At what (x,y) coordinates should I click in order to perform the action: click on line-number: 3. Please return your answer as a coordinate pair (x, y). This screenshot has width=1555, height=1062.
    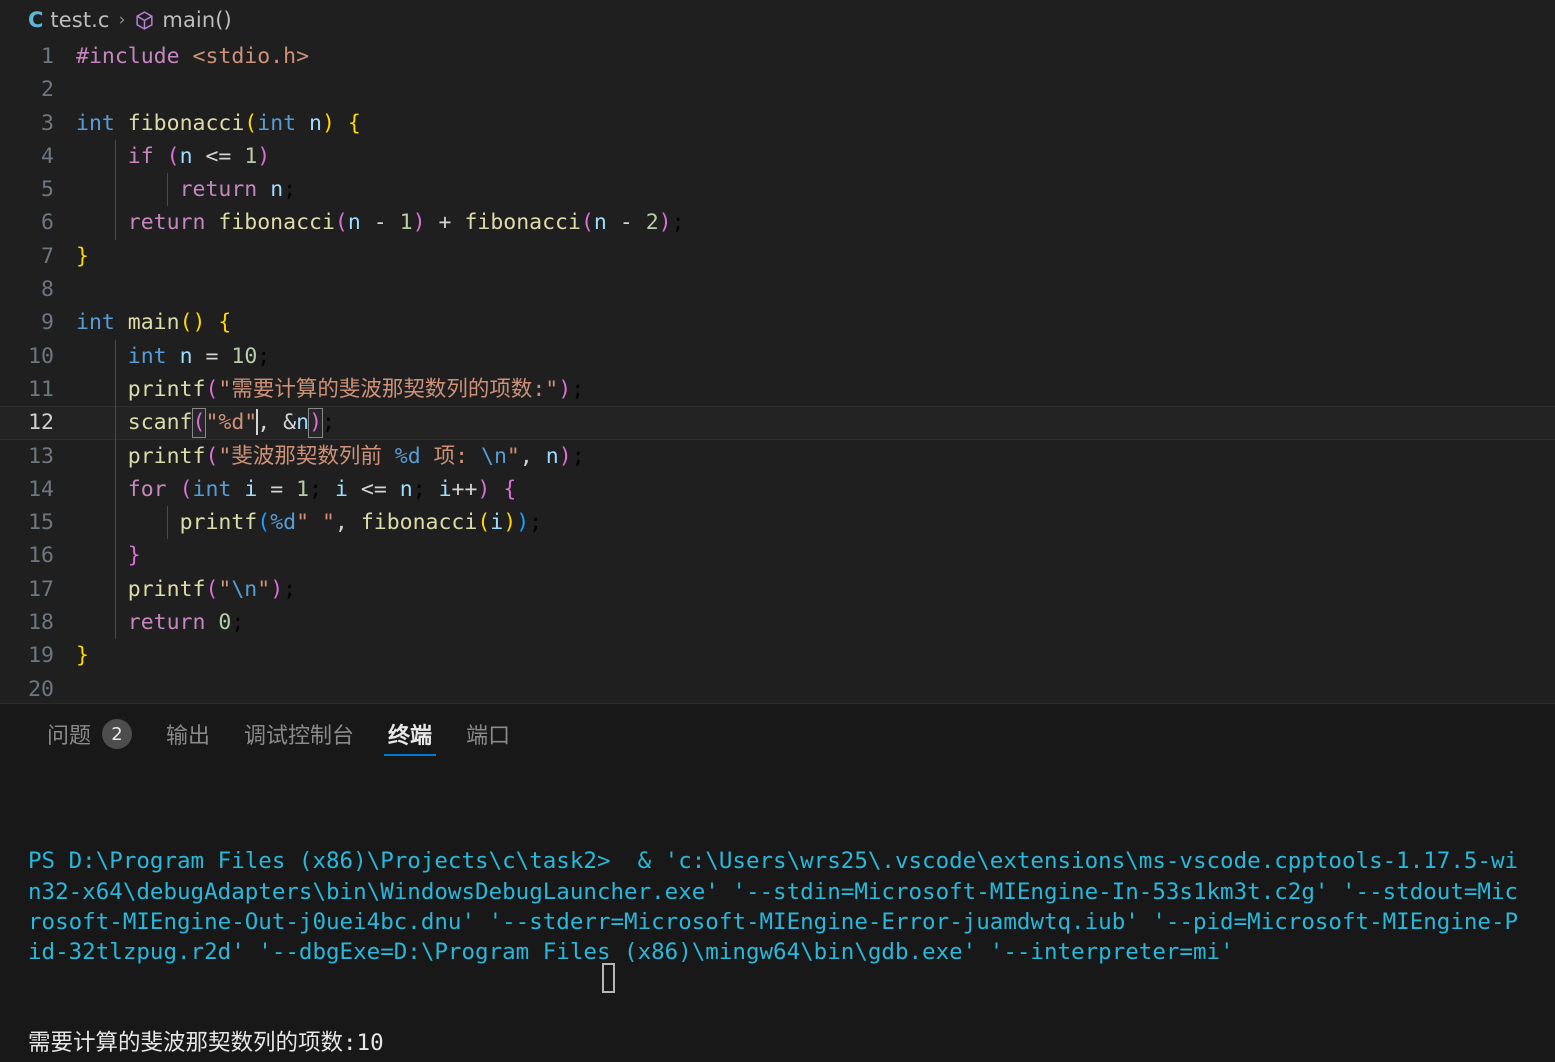
    Looking at the image, I should click on (47, 123).